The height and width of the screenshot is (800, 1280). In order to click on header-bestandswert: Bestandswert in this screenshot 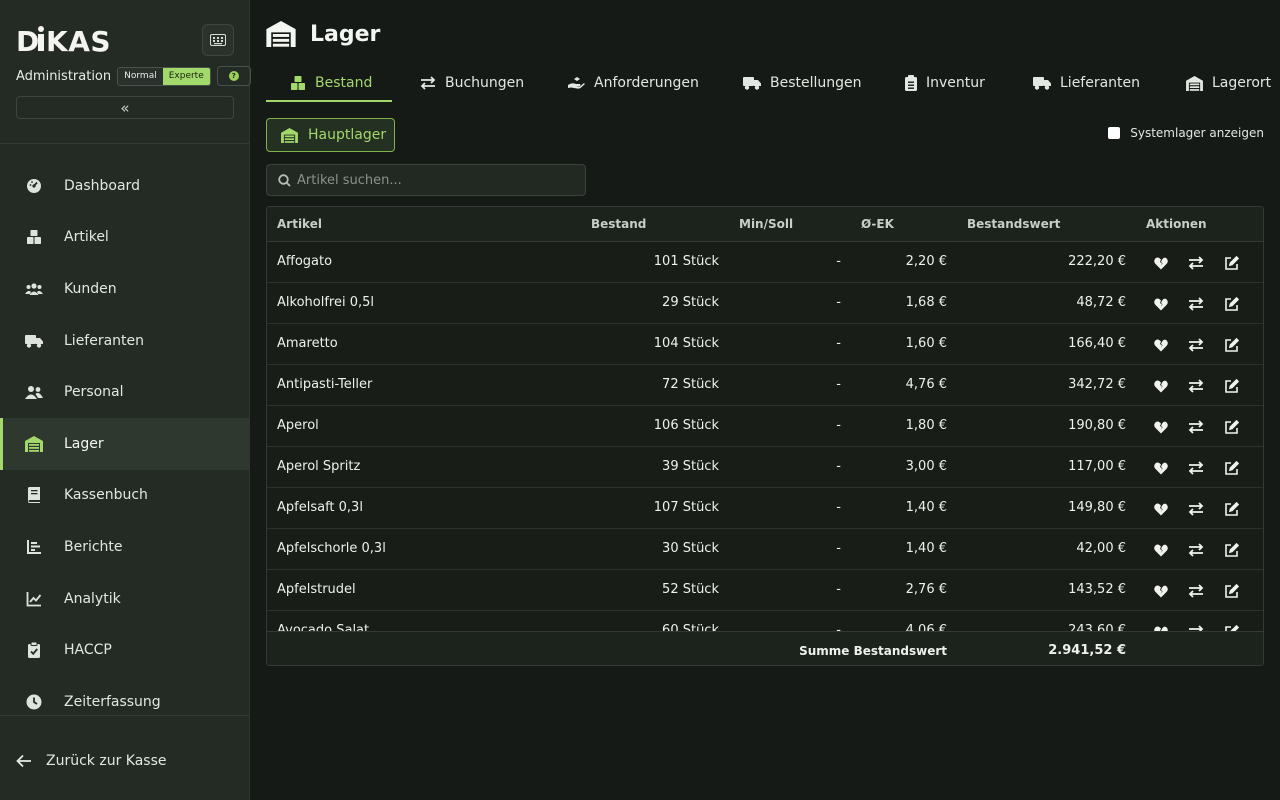, I will do `click(1013, 224)`.